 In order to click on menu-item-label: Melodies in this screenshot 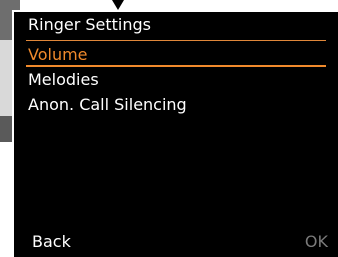, I will do `click(63, 79)`.